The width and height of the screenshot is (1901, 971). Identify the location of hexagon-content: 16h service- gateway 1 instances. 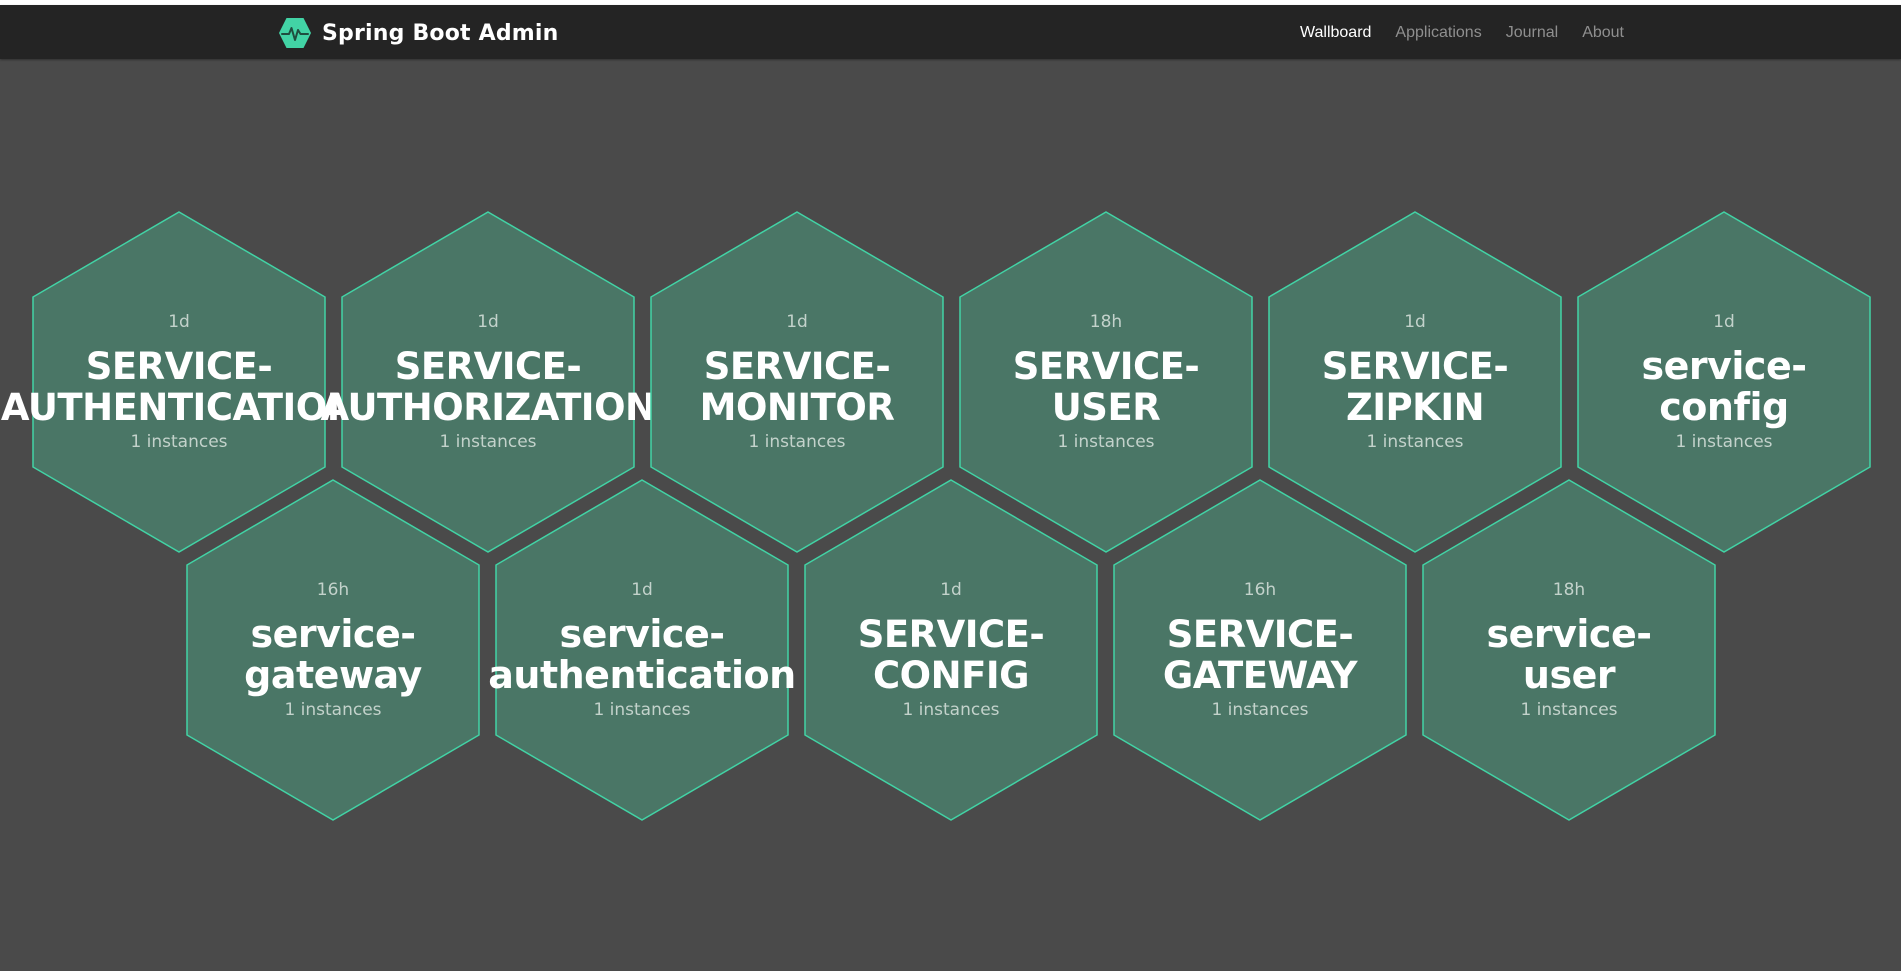
(333, 650).